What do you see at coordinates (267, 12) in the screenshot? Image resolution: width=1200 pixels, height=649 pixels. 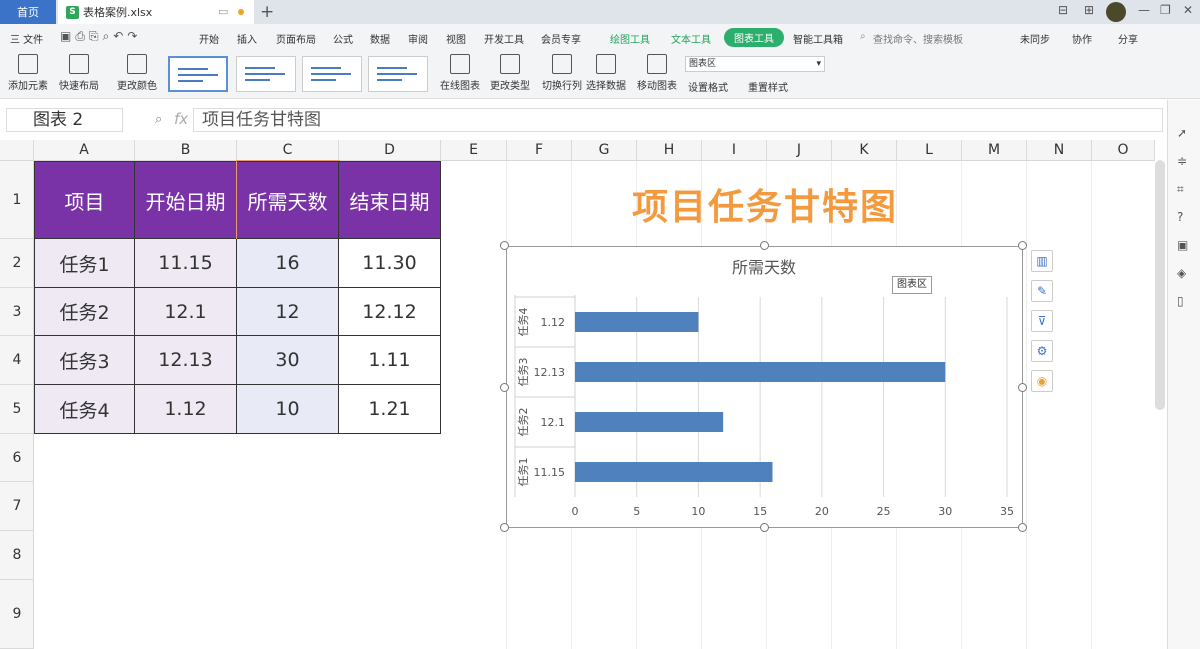 I see `new-tab-button: +` at bounding box center [267, 12].